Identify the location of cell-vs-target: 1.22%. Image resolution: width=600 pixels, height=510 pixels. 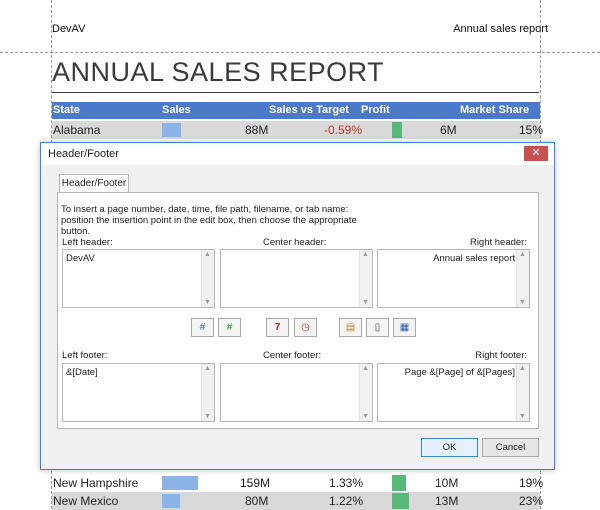
(346, 501).